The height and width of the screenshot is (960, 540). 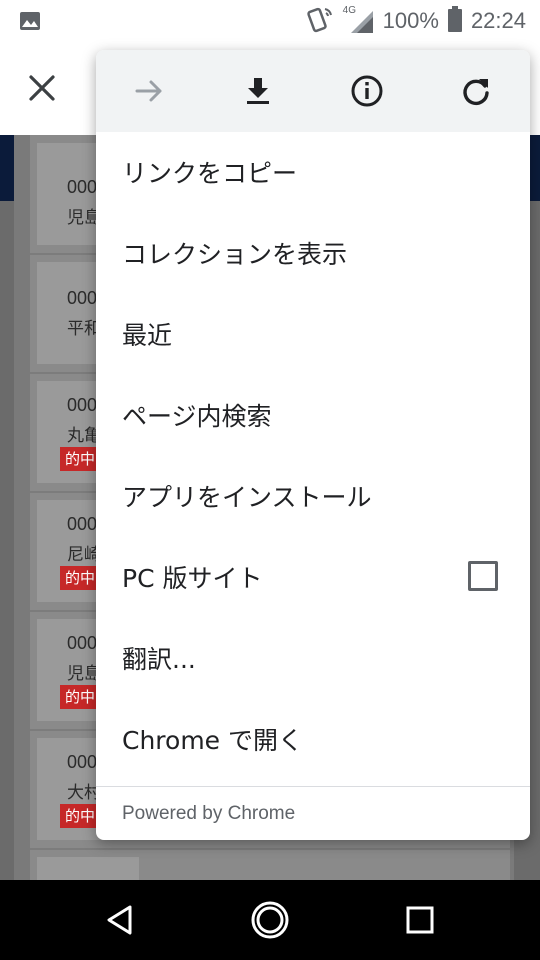 I want to click on menu-item-install-app: アプリをインストール, so click(x=313, y=496).